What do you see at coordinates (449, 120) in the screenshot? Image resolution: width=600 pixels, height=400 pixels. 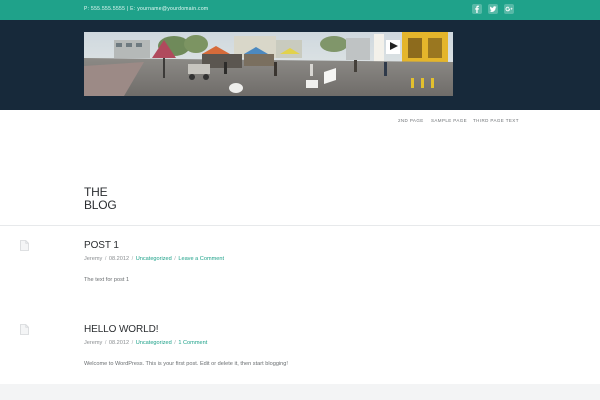 I see `nav-link-sample-page: SAMPLE PAGE` at bounding box center [449, 120].